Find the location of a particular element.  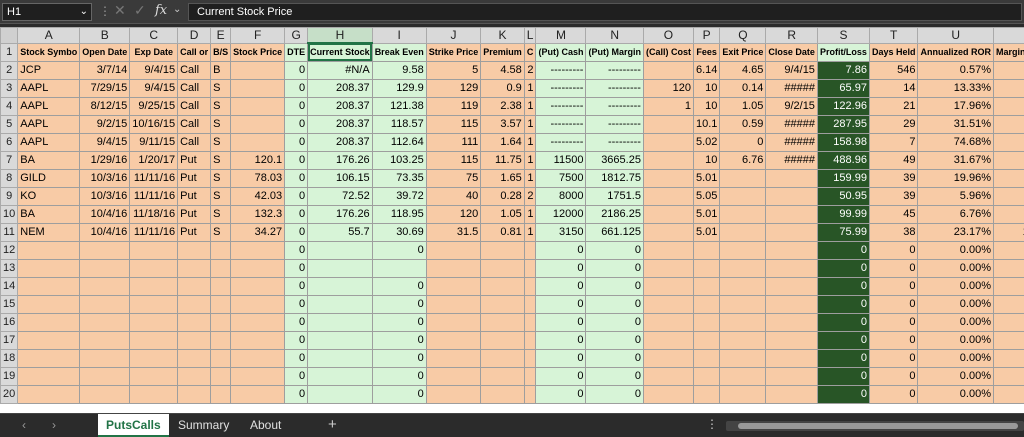

cell-i is located at coordinates (399, 268).